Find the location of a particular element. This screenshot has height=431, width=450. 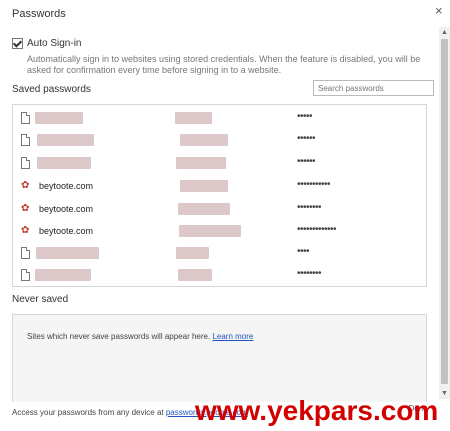

password-row: ✿ beytoote.com ••••••••••• is located at coordinates (219, 186).